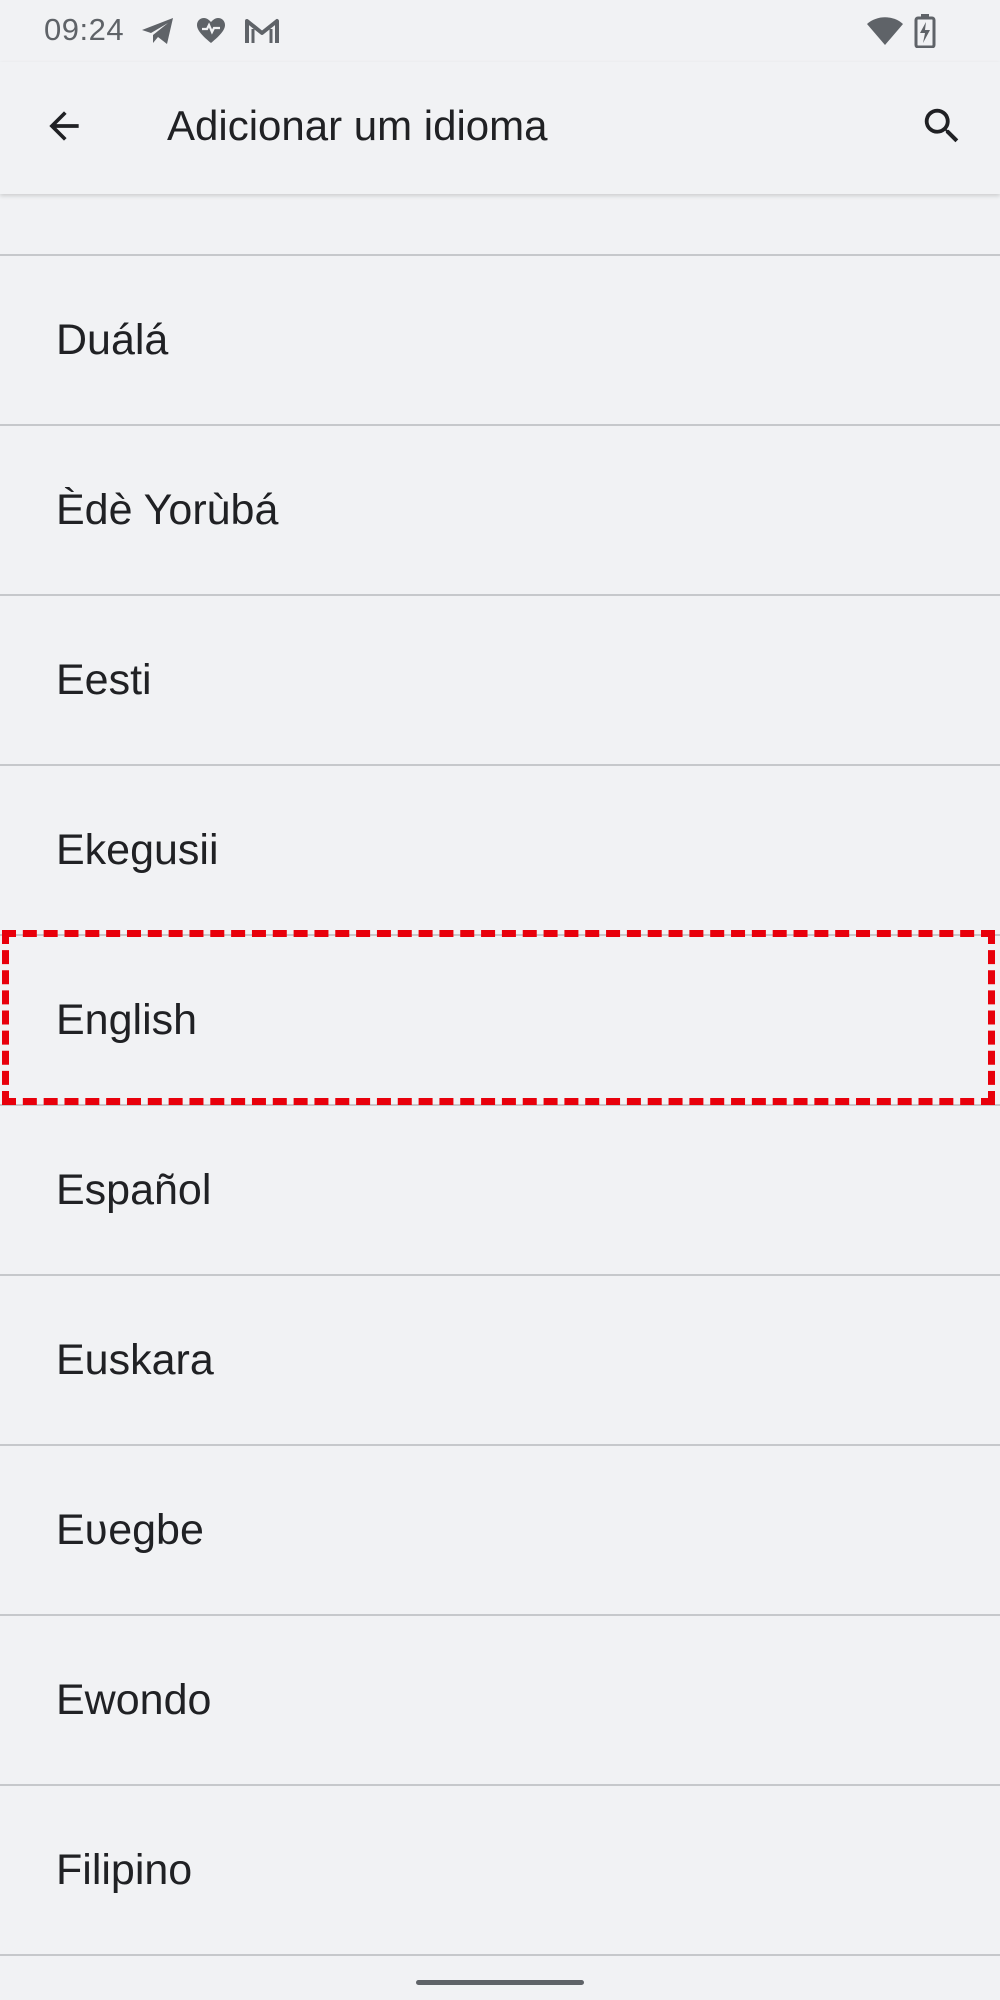 This screenshot has height=2000, width=1000. Describe the element at coordinates (84, 29) in the screenshot. I see `status-time: 09:24` at that location.